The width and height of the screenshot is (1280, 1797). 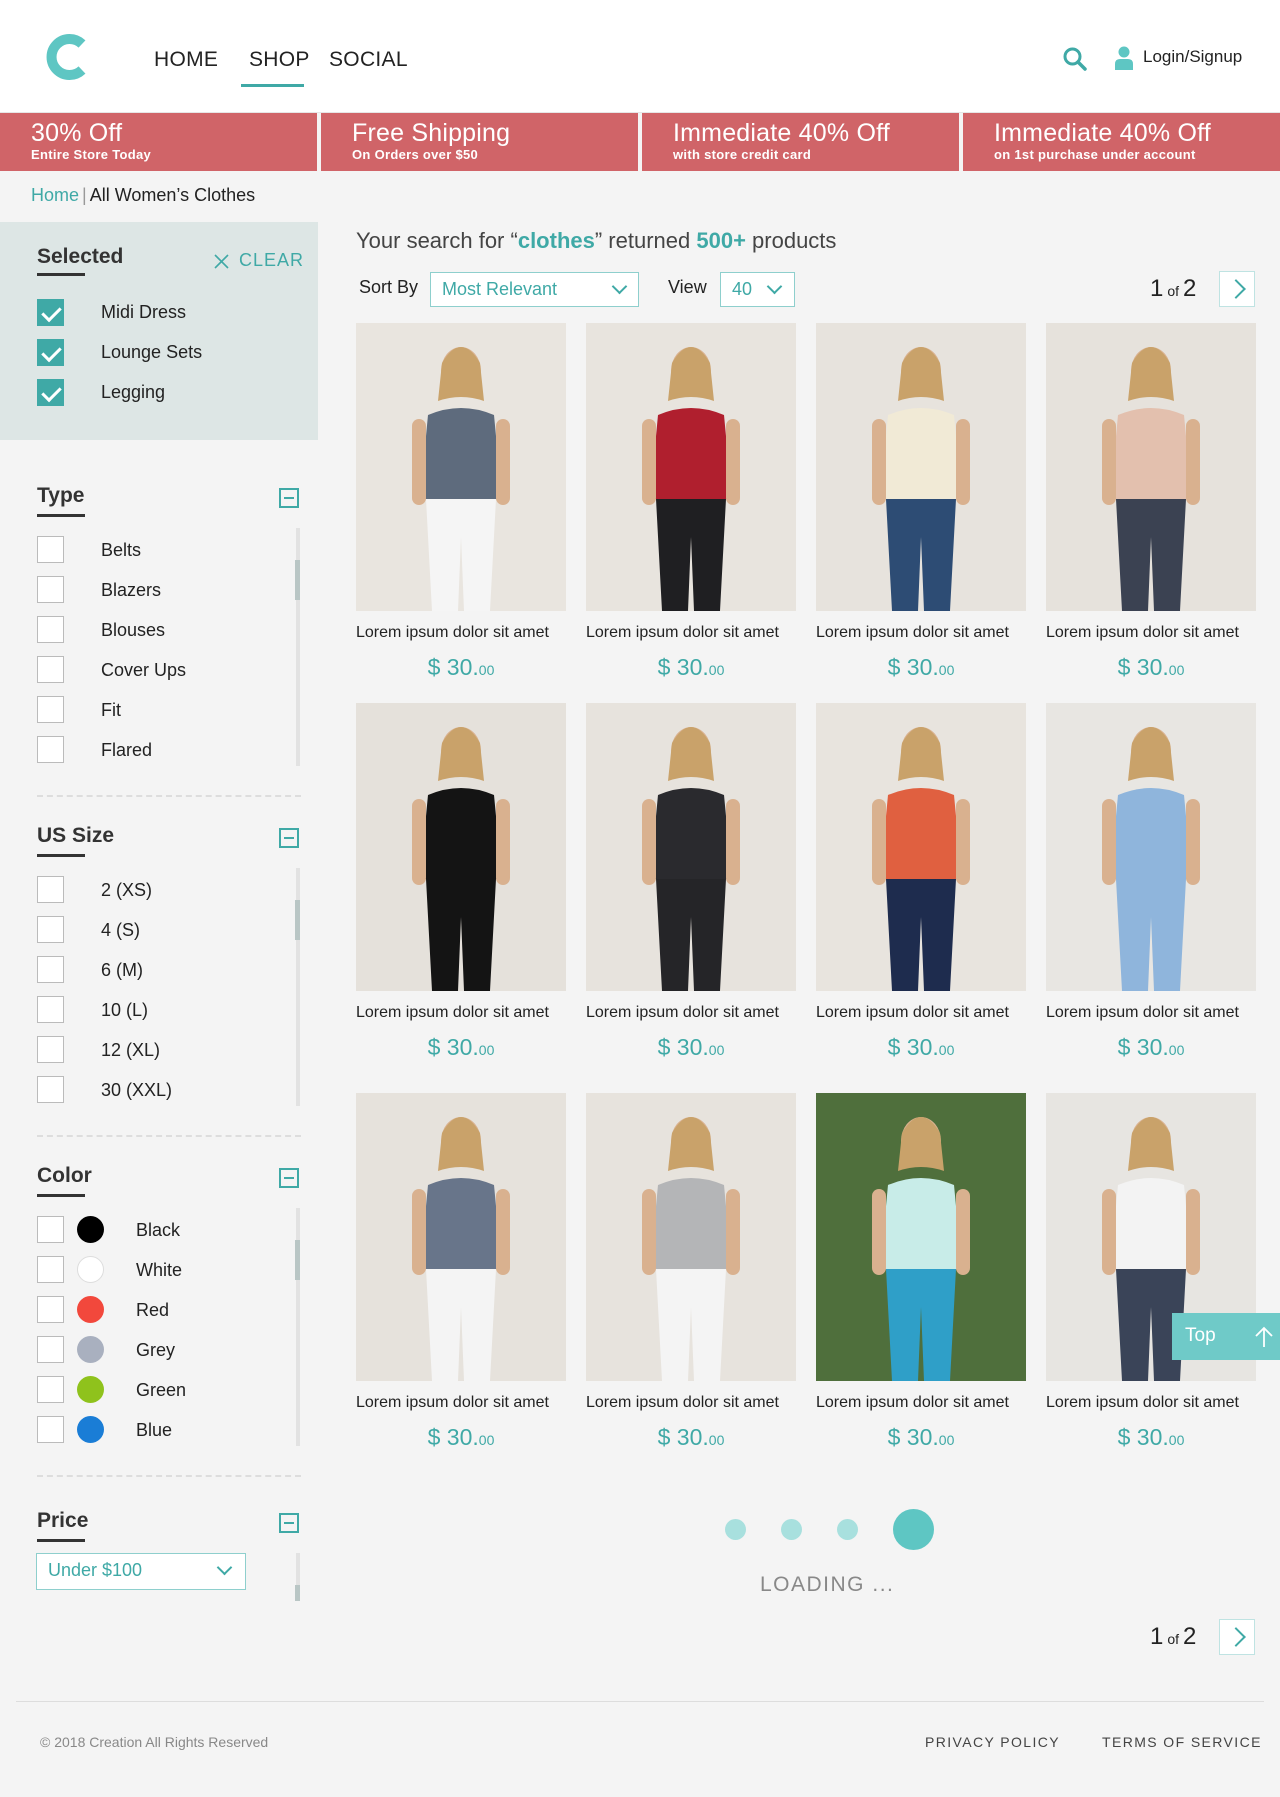 What do you see at coordinates (534, 289) in the screenshot?
I see `sort-dropdown: Most Relevant` at bounding box center [534, 289].